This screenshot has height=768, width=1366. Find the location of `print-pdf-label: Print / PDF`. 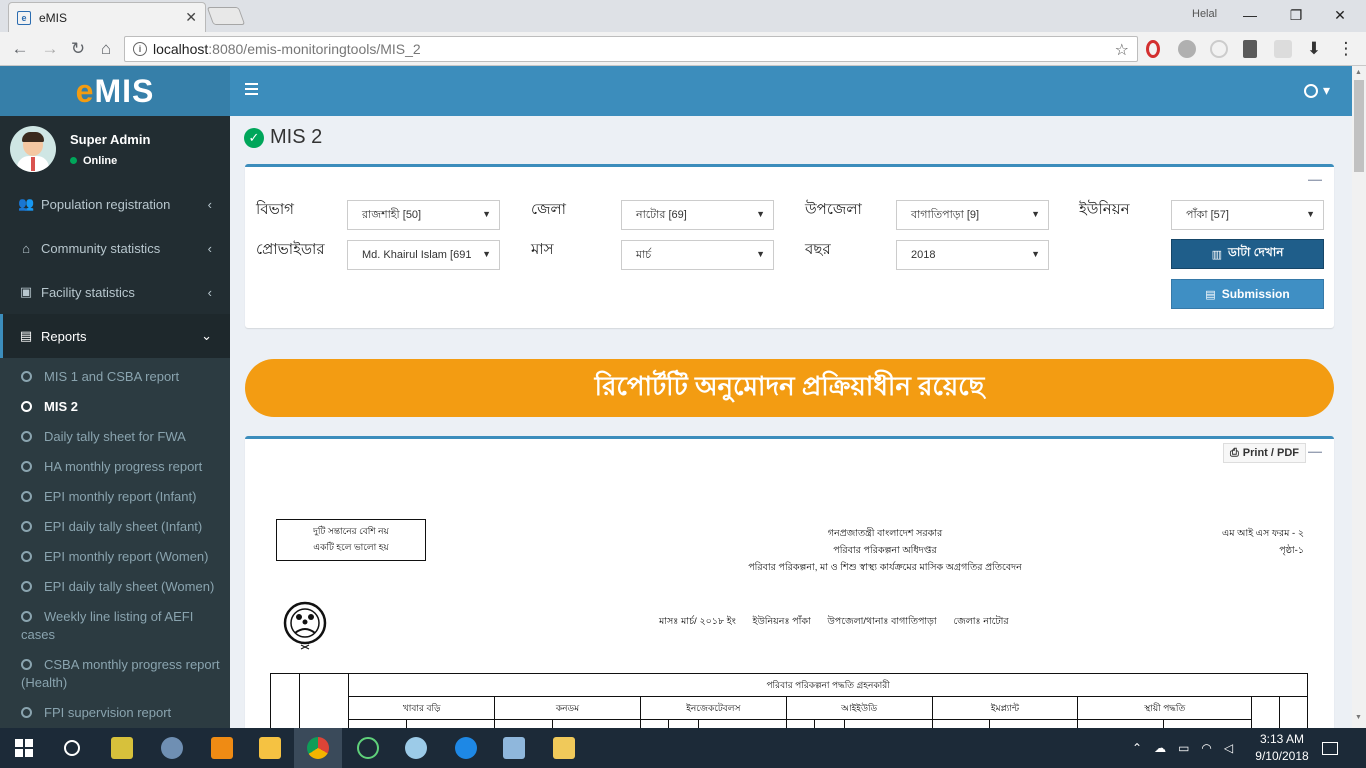

print-pdf-label: Print / PDF is located at coordinates (1270, 453).